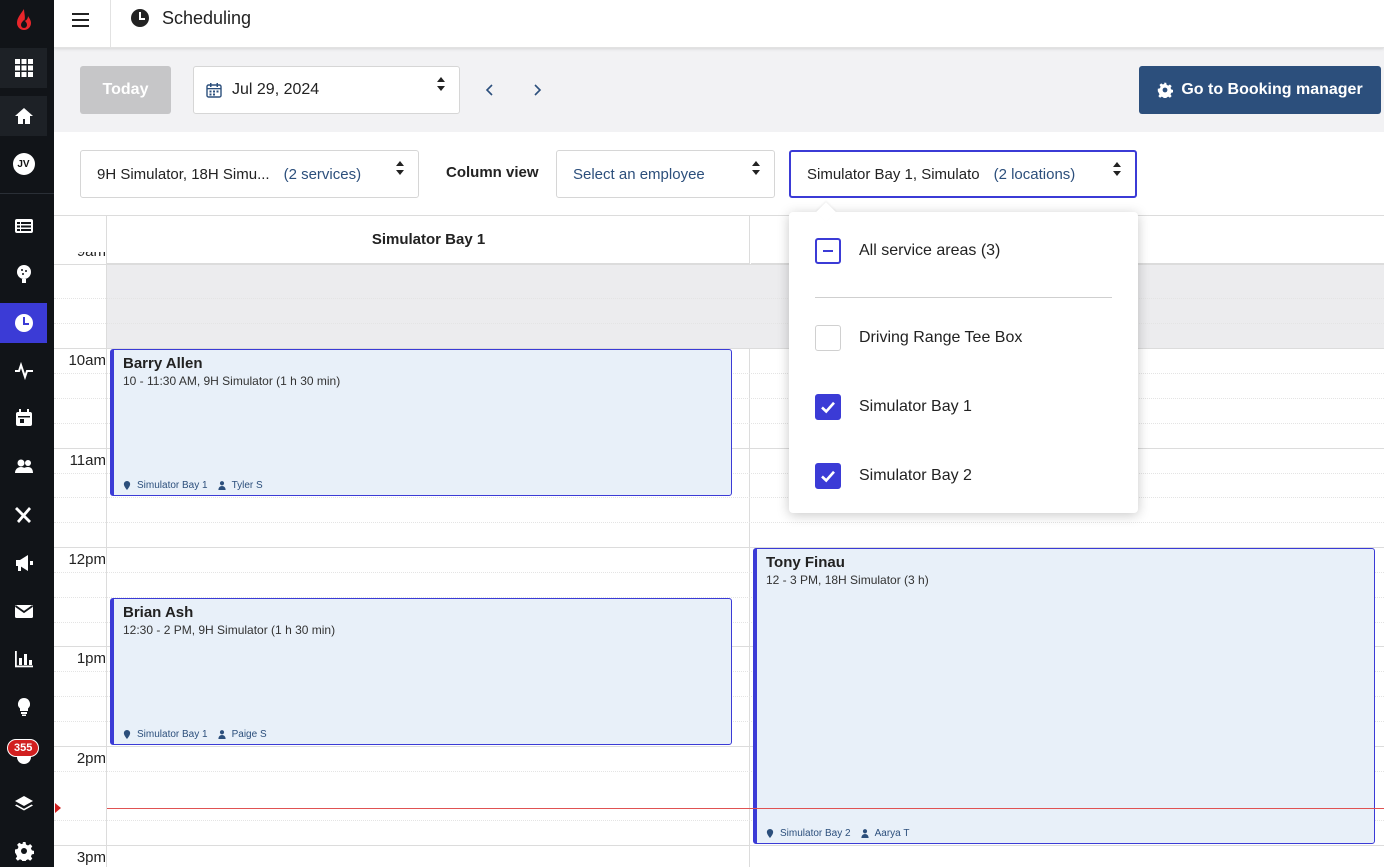 The height and width of the screenshot is (867, 1384). What do you see at coordinates (23, 466) in the screenshot?
I see `users-icon` at bounding box center [23, 466].